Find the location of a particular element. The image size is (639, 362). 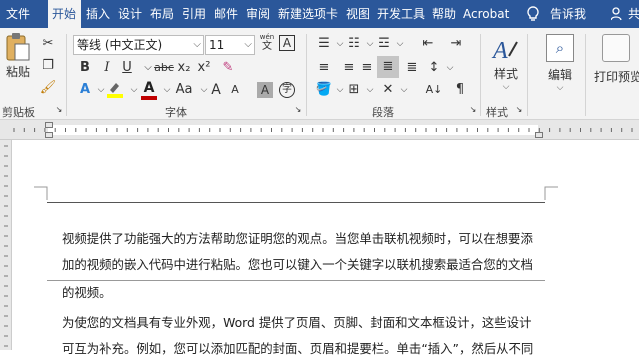

subscript-button: x₂ is located at coordinates (184, 68).